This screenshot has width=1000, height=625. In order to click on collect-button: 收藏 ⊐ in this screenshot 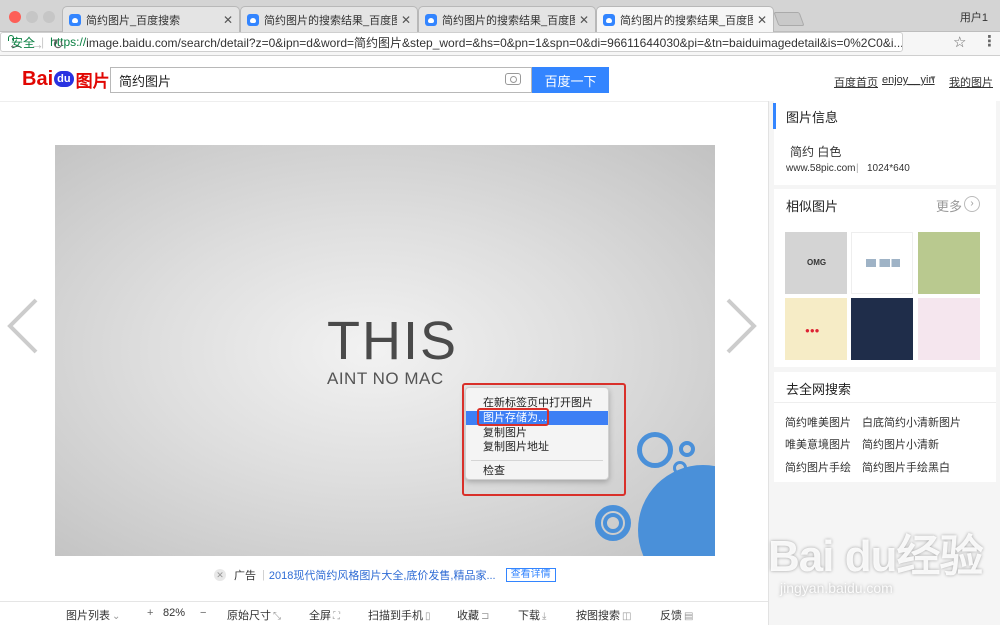, I will do `click(473, 615)`.